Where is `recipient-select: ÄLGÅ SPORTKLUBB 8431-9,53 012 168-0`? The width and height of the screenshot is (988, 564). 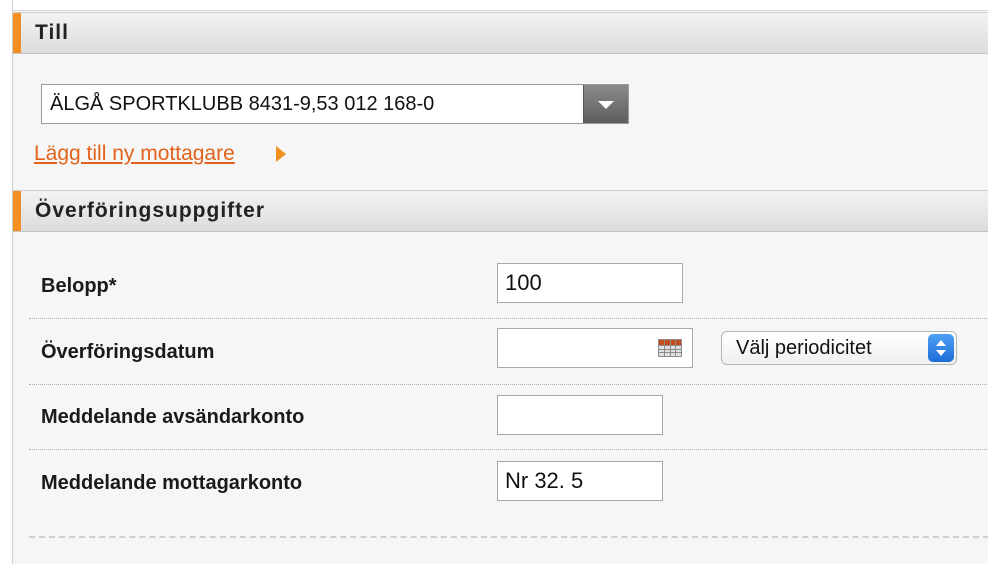
recipient-select: ÄLGÅ SPORTKLUBB 8431-9,53 012 168-0 is located at coordinates (335, 104).